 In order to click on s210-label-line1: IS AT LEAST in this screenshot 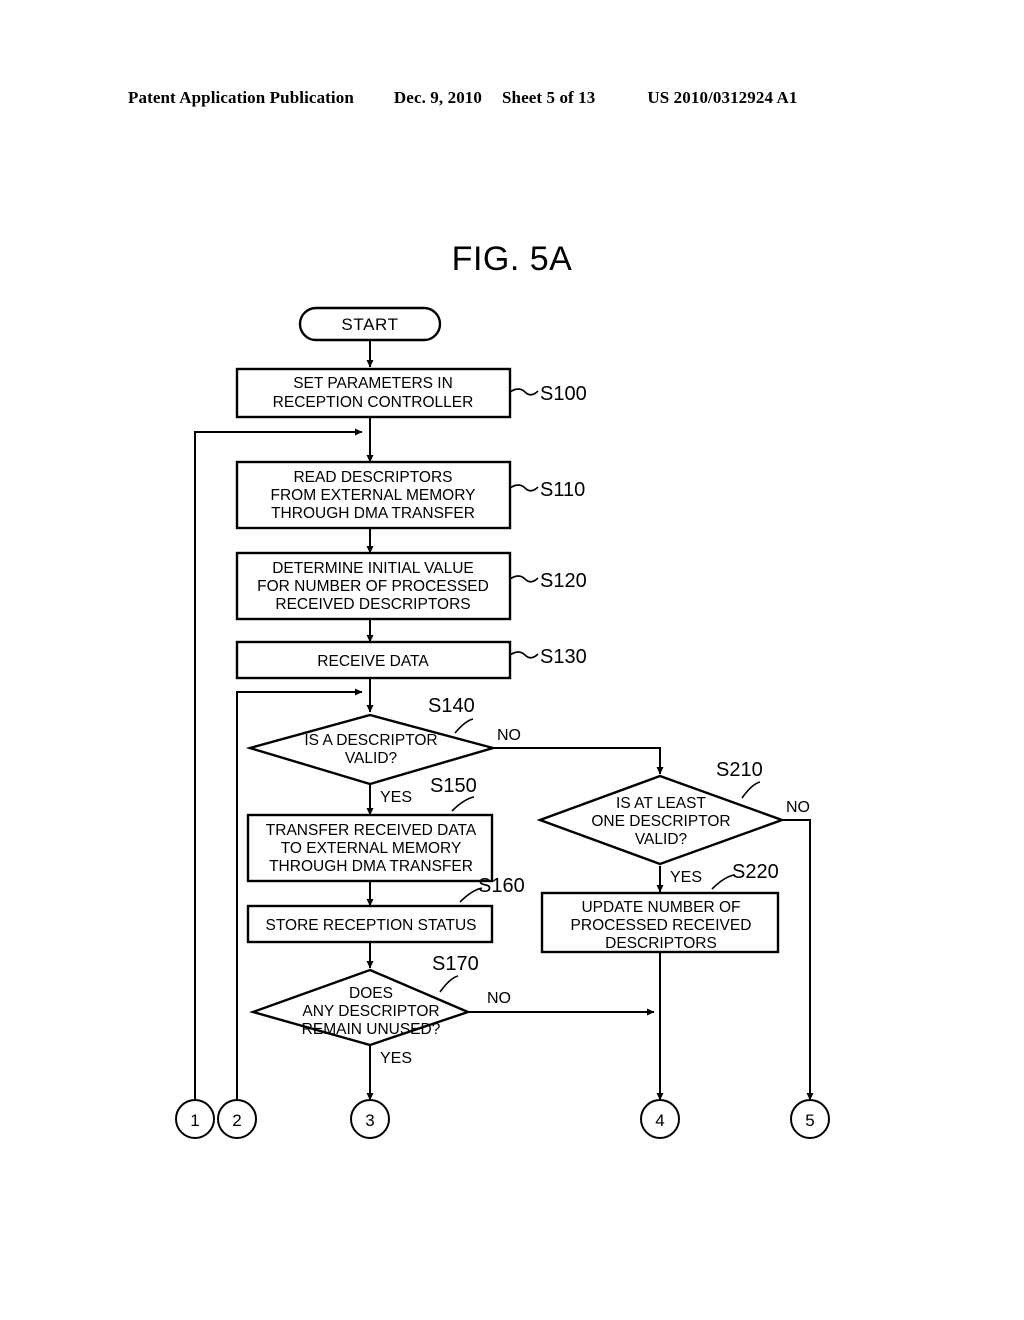, I will do `click(661, 803)`.